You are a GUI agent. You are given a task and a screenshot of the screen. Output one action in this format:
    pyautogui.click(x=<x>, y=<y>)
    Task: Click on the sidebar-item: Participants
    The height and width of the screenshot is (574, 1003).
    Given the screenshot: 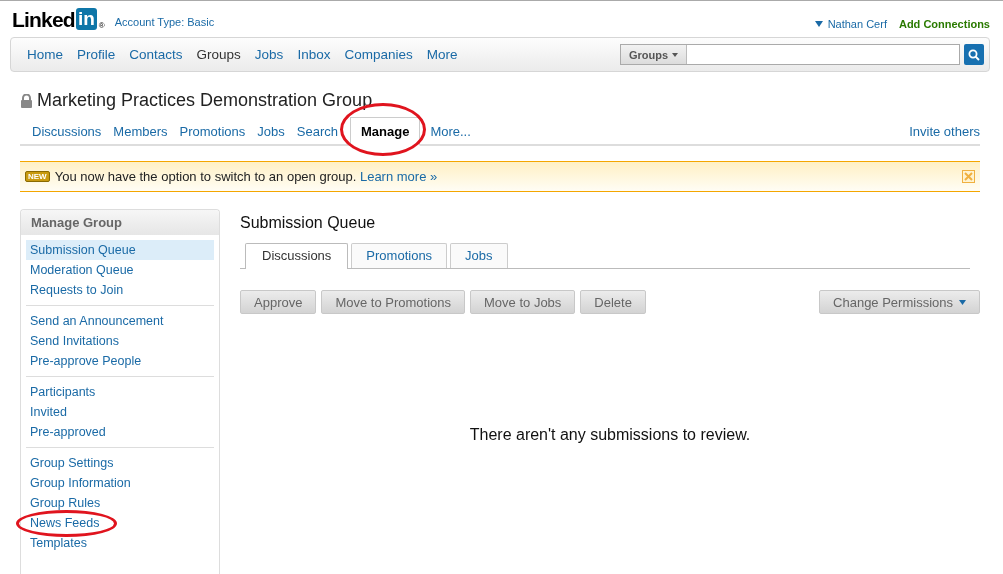 What is the action you would take?
    pyautogui.click(x=120, y=392)
    